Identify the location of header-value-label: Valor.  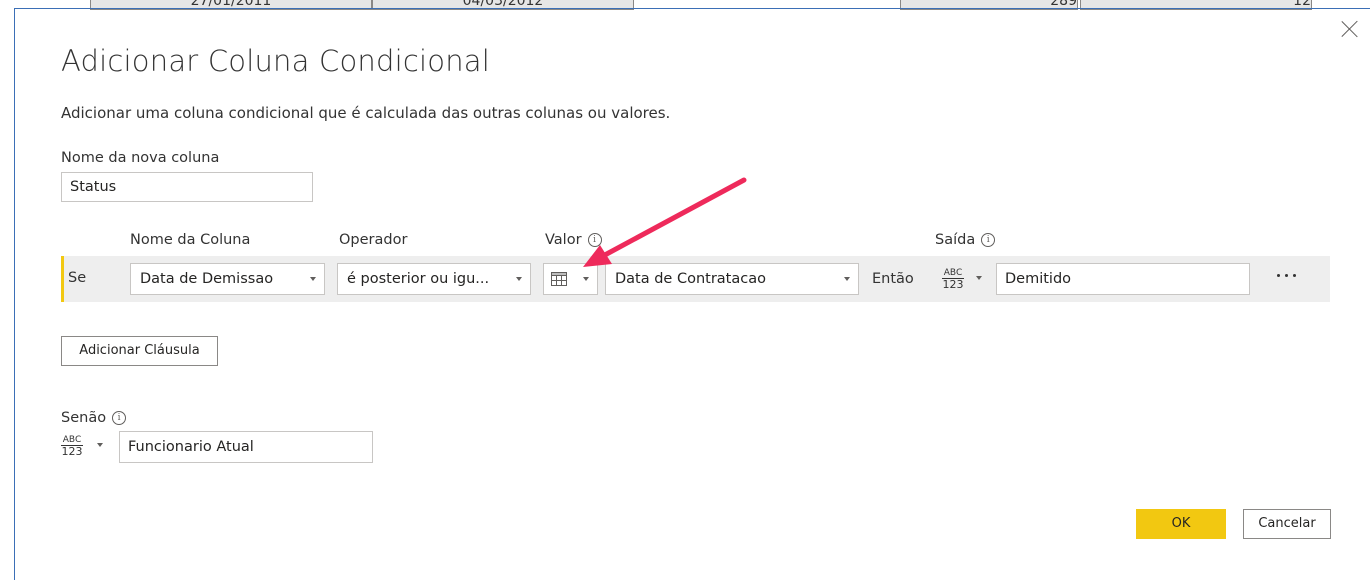
(563, 240).